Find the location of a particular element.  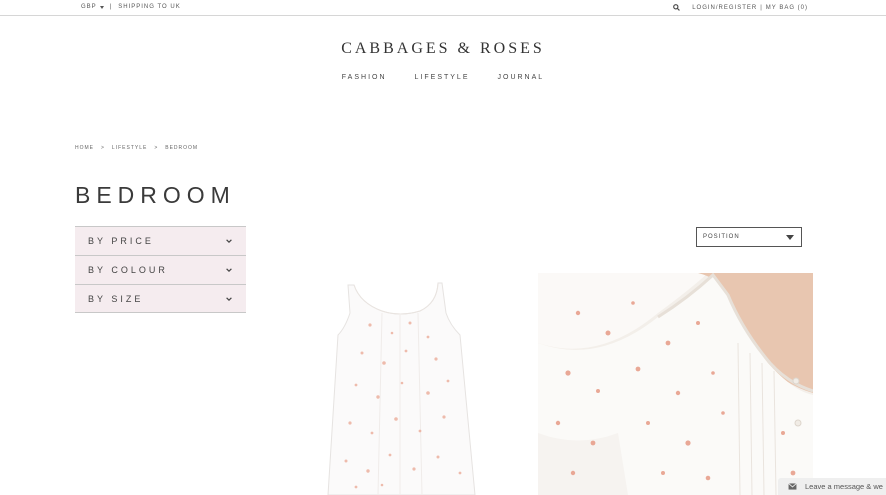

filter-by-colour: BY COLOUR is located at coordinates (160, 269).